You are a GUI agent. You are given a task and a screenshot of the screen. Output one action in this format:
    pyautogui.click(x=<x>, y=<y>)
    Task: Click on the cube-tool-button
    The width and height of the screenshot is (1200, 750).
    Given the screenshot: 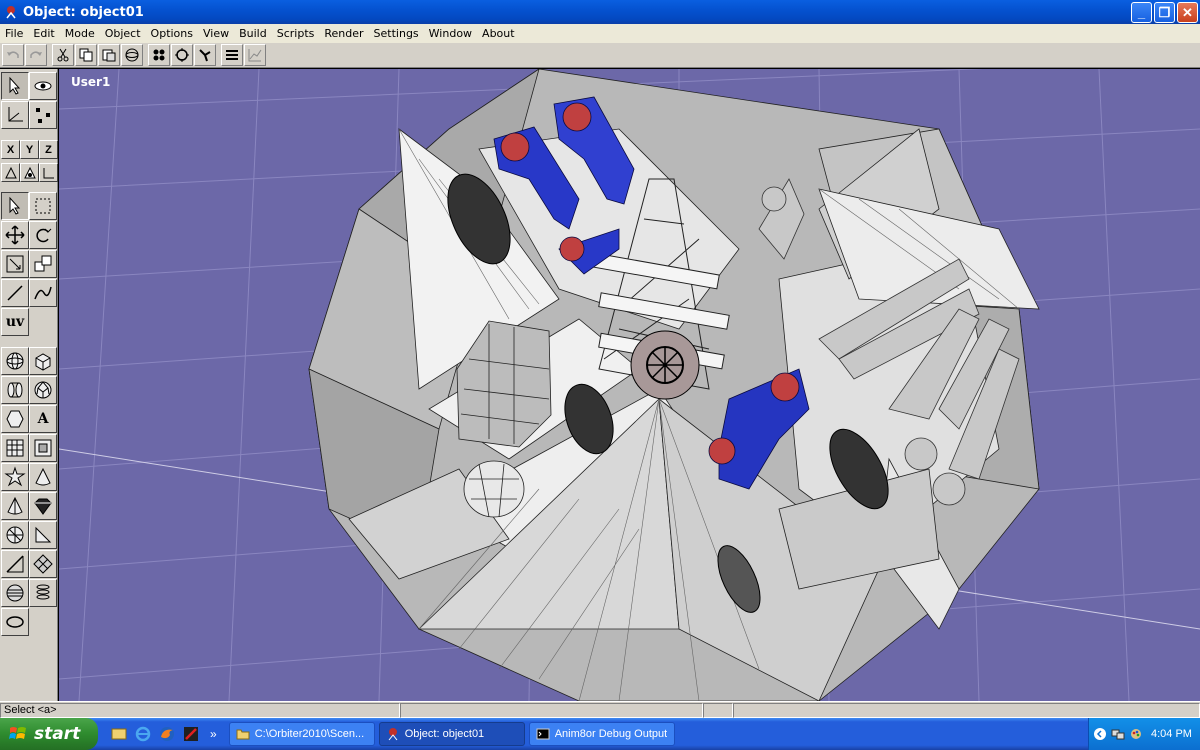 What is the action you would take?
    pyautogui.click(x=43, y=361)
    